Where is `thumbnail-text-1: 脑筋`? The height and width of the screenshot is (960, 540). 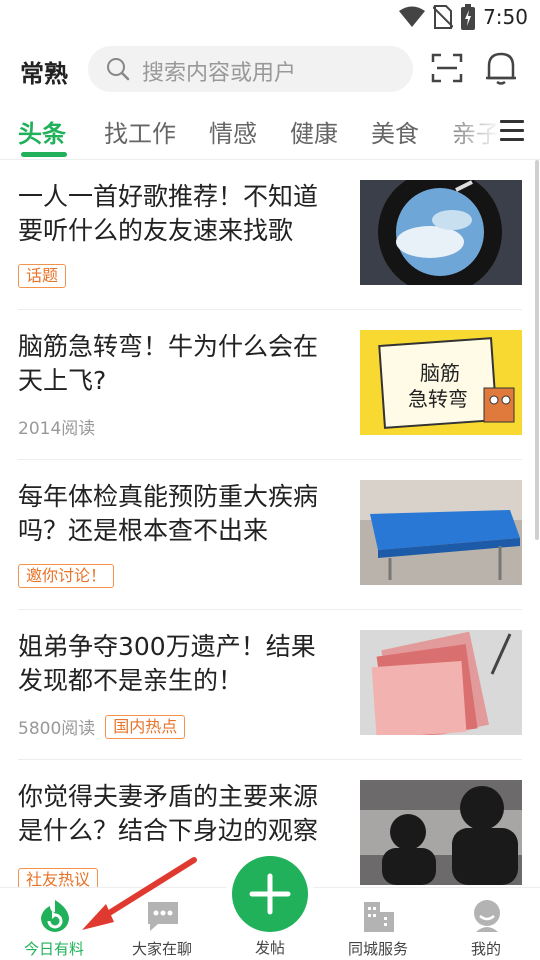 thumbnail-text-1: 脑筋 is located at coordinates (440, 373).